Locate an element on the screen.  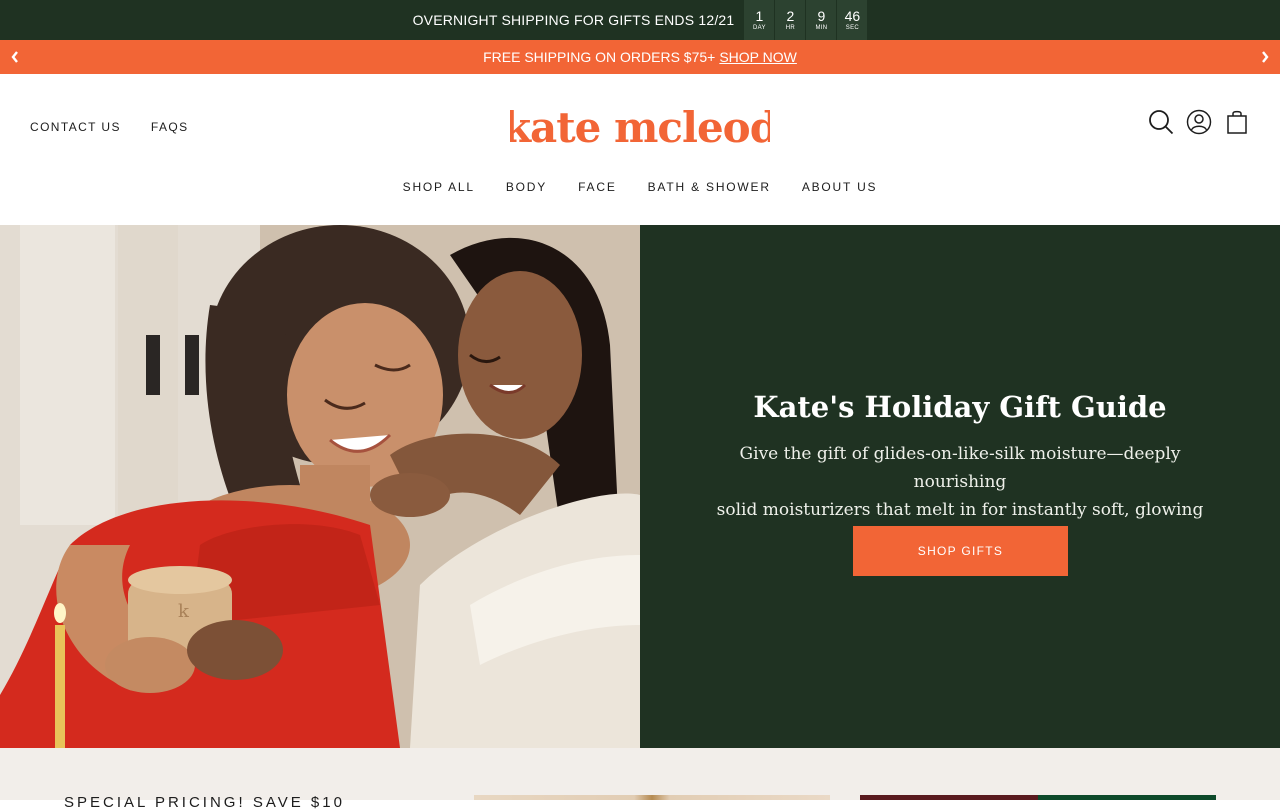
kate-mcleod-logo: kate mcleod is located at coordinates (640, 128).